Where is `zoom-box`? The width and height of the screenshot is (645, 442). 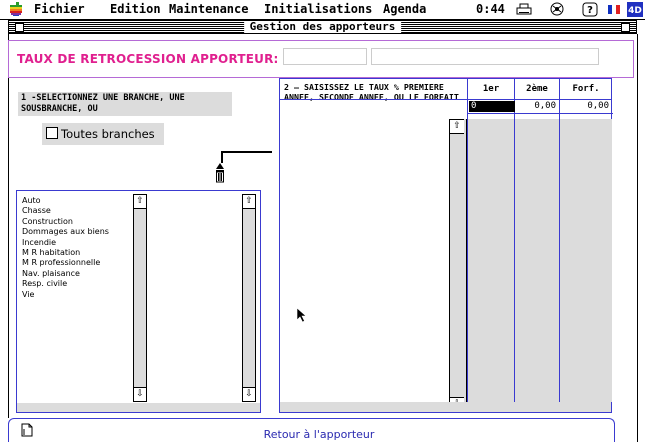 zoom-box is located at coordinates (625, 27).